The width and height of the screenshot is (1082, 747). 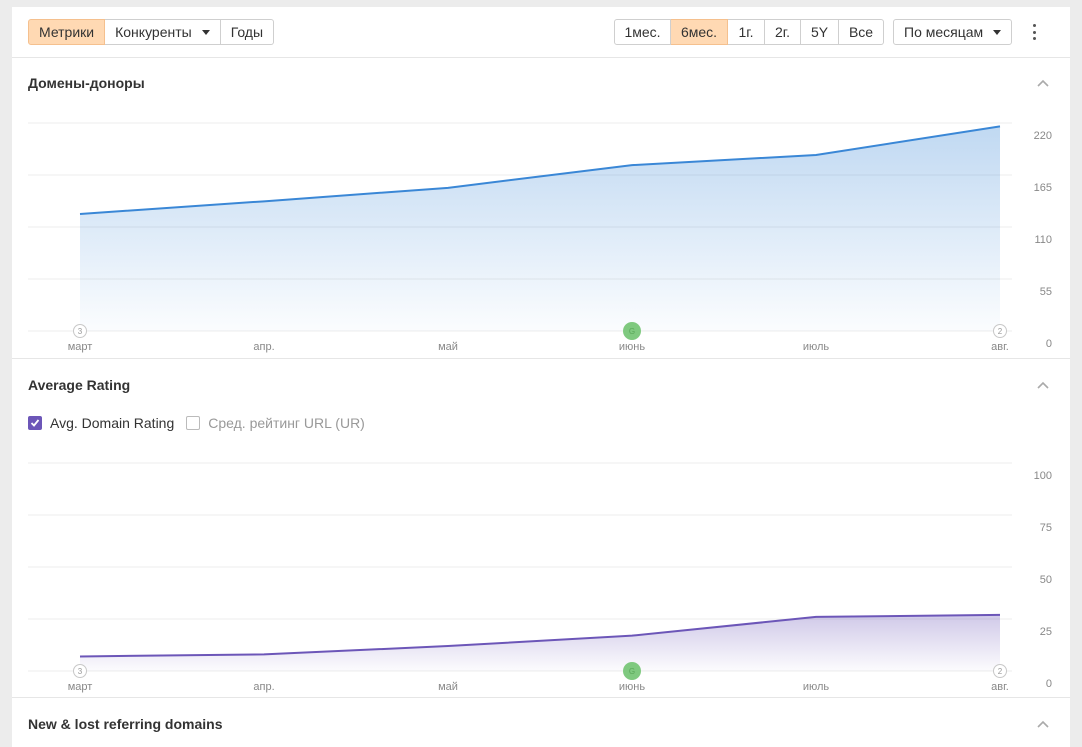 I want to click on legend-avg-ur-label: Сред. рейтинг URL (UR), so click(x=286, y=423).